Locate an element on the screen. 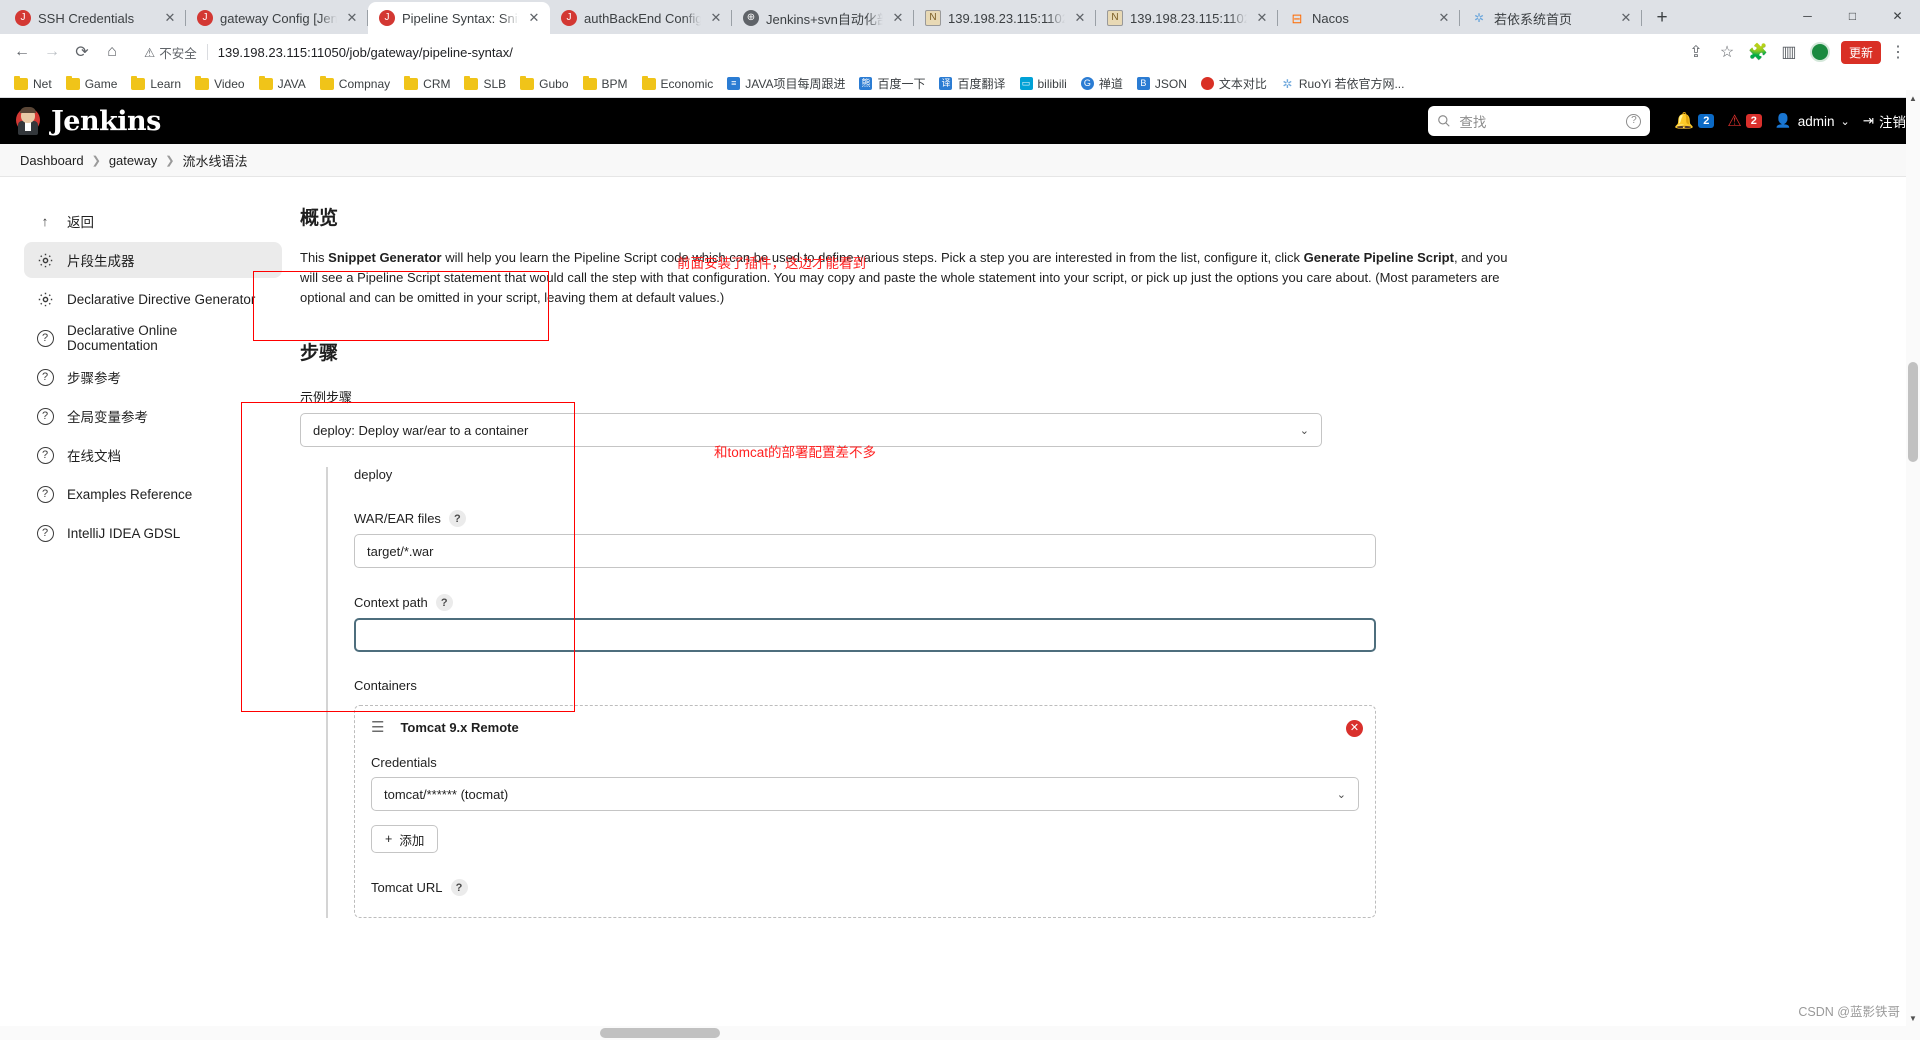 The width and height of the screenshot is (1920, 1040). close-window-button: ✕ is located at coordinates (1897, 16).